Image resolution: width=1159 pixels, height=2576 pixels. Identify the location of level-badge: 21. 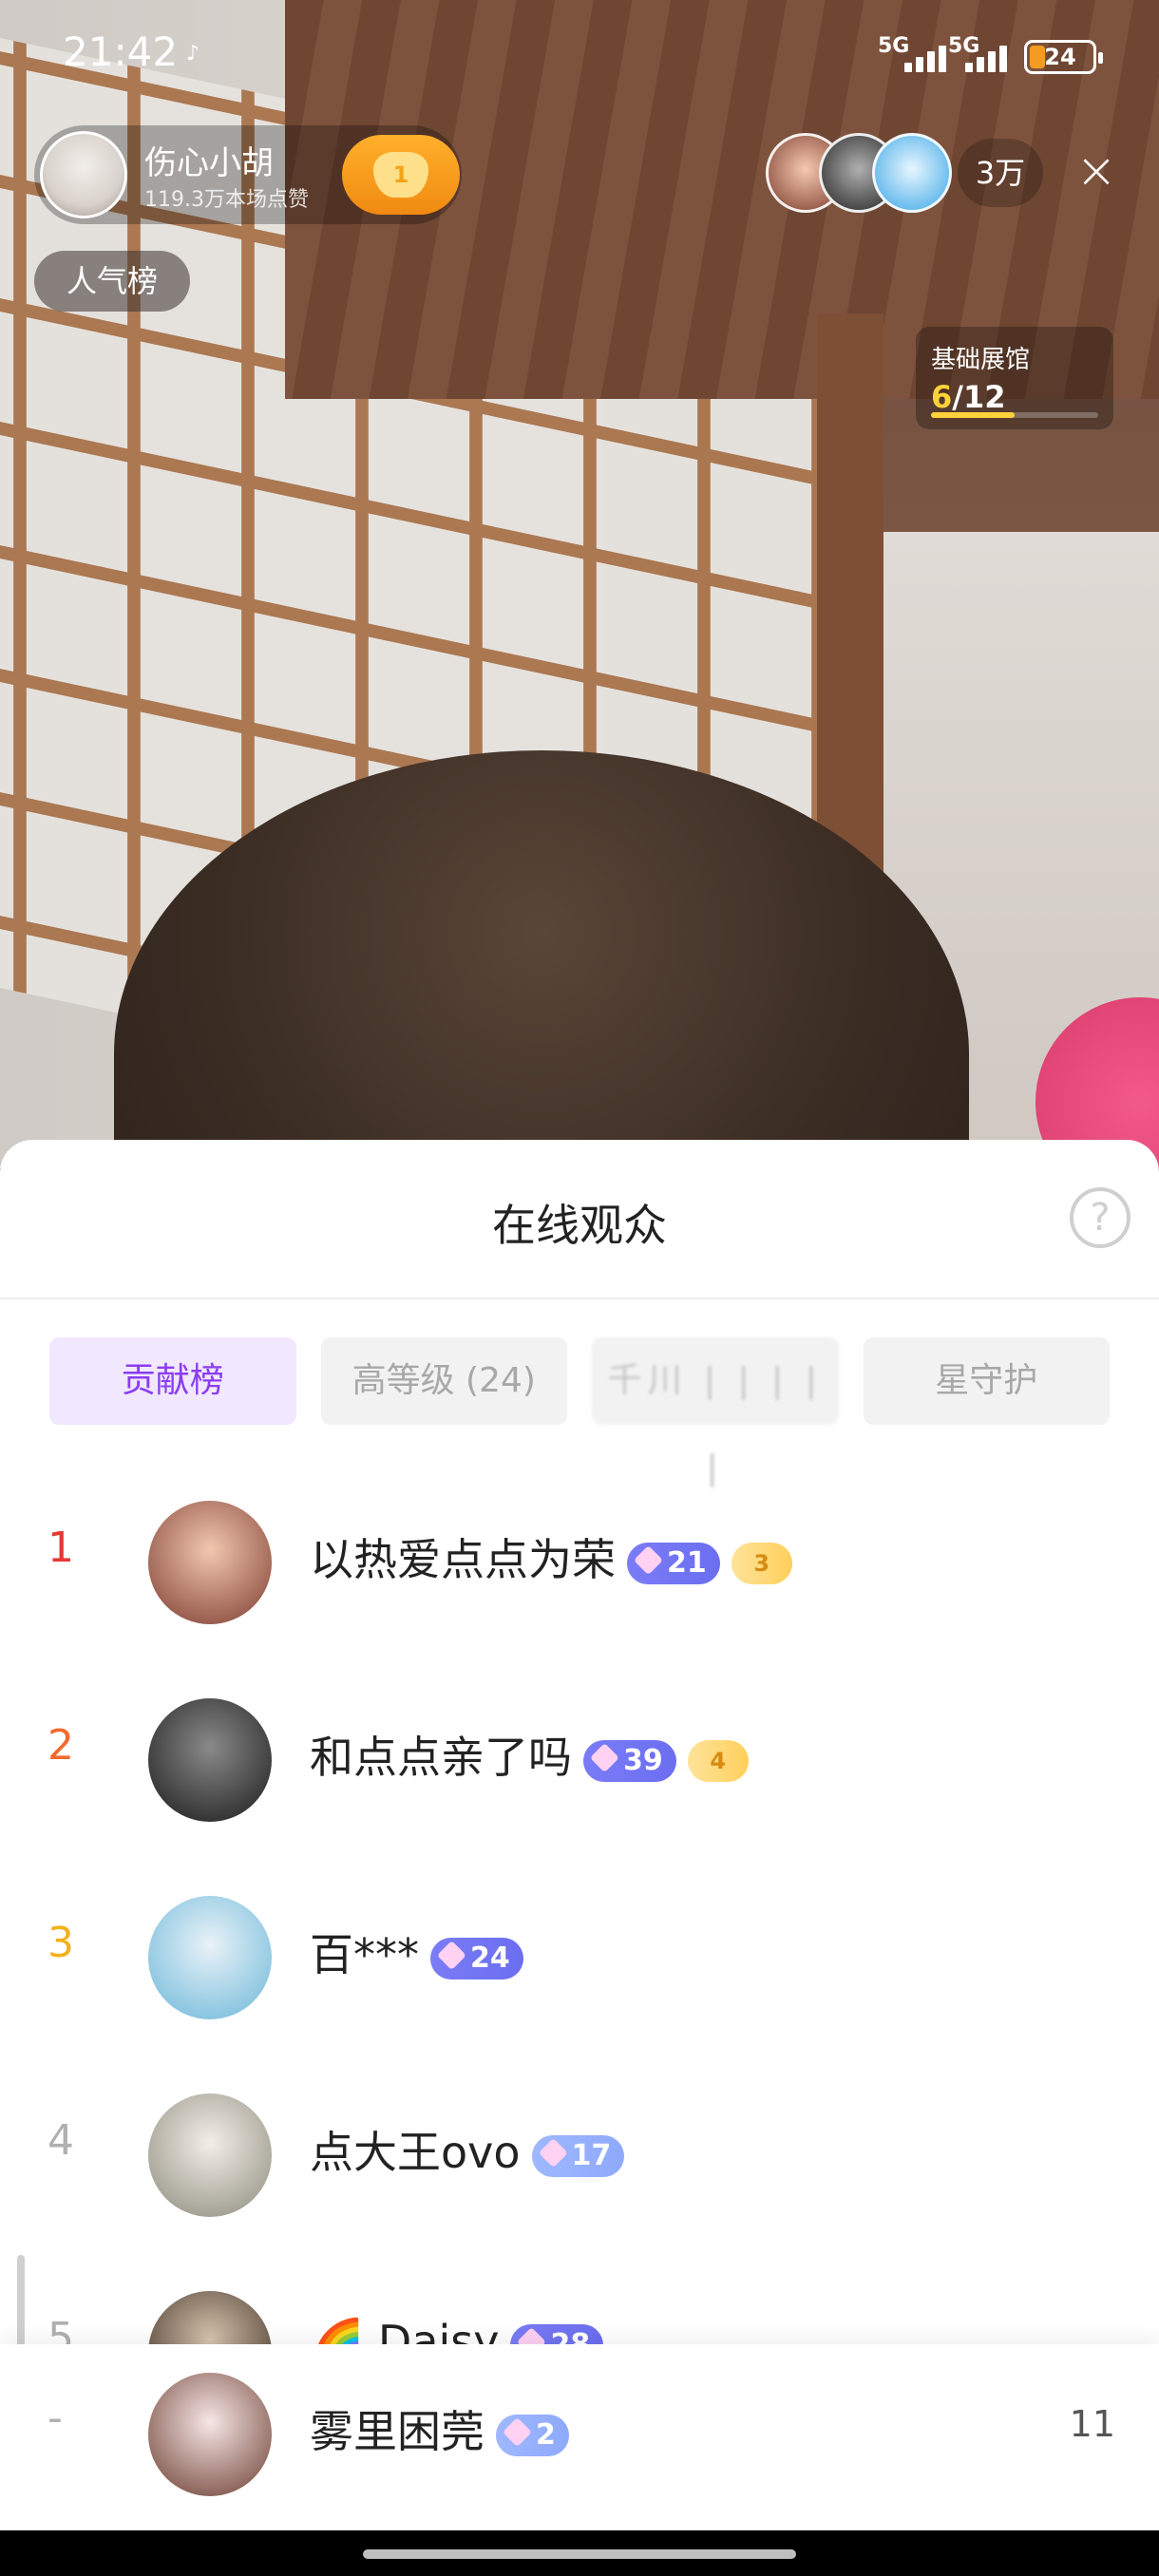
(673, 1563).